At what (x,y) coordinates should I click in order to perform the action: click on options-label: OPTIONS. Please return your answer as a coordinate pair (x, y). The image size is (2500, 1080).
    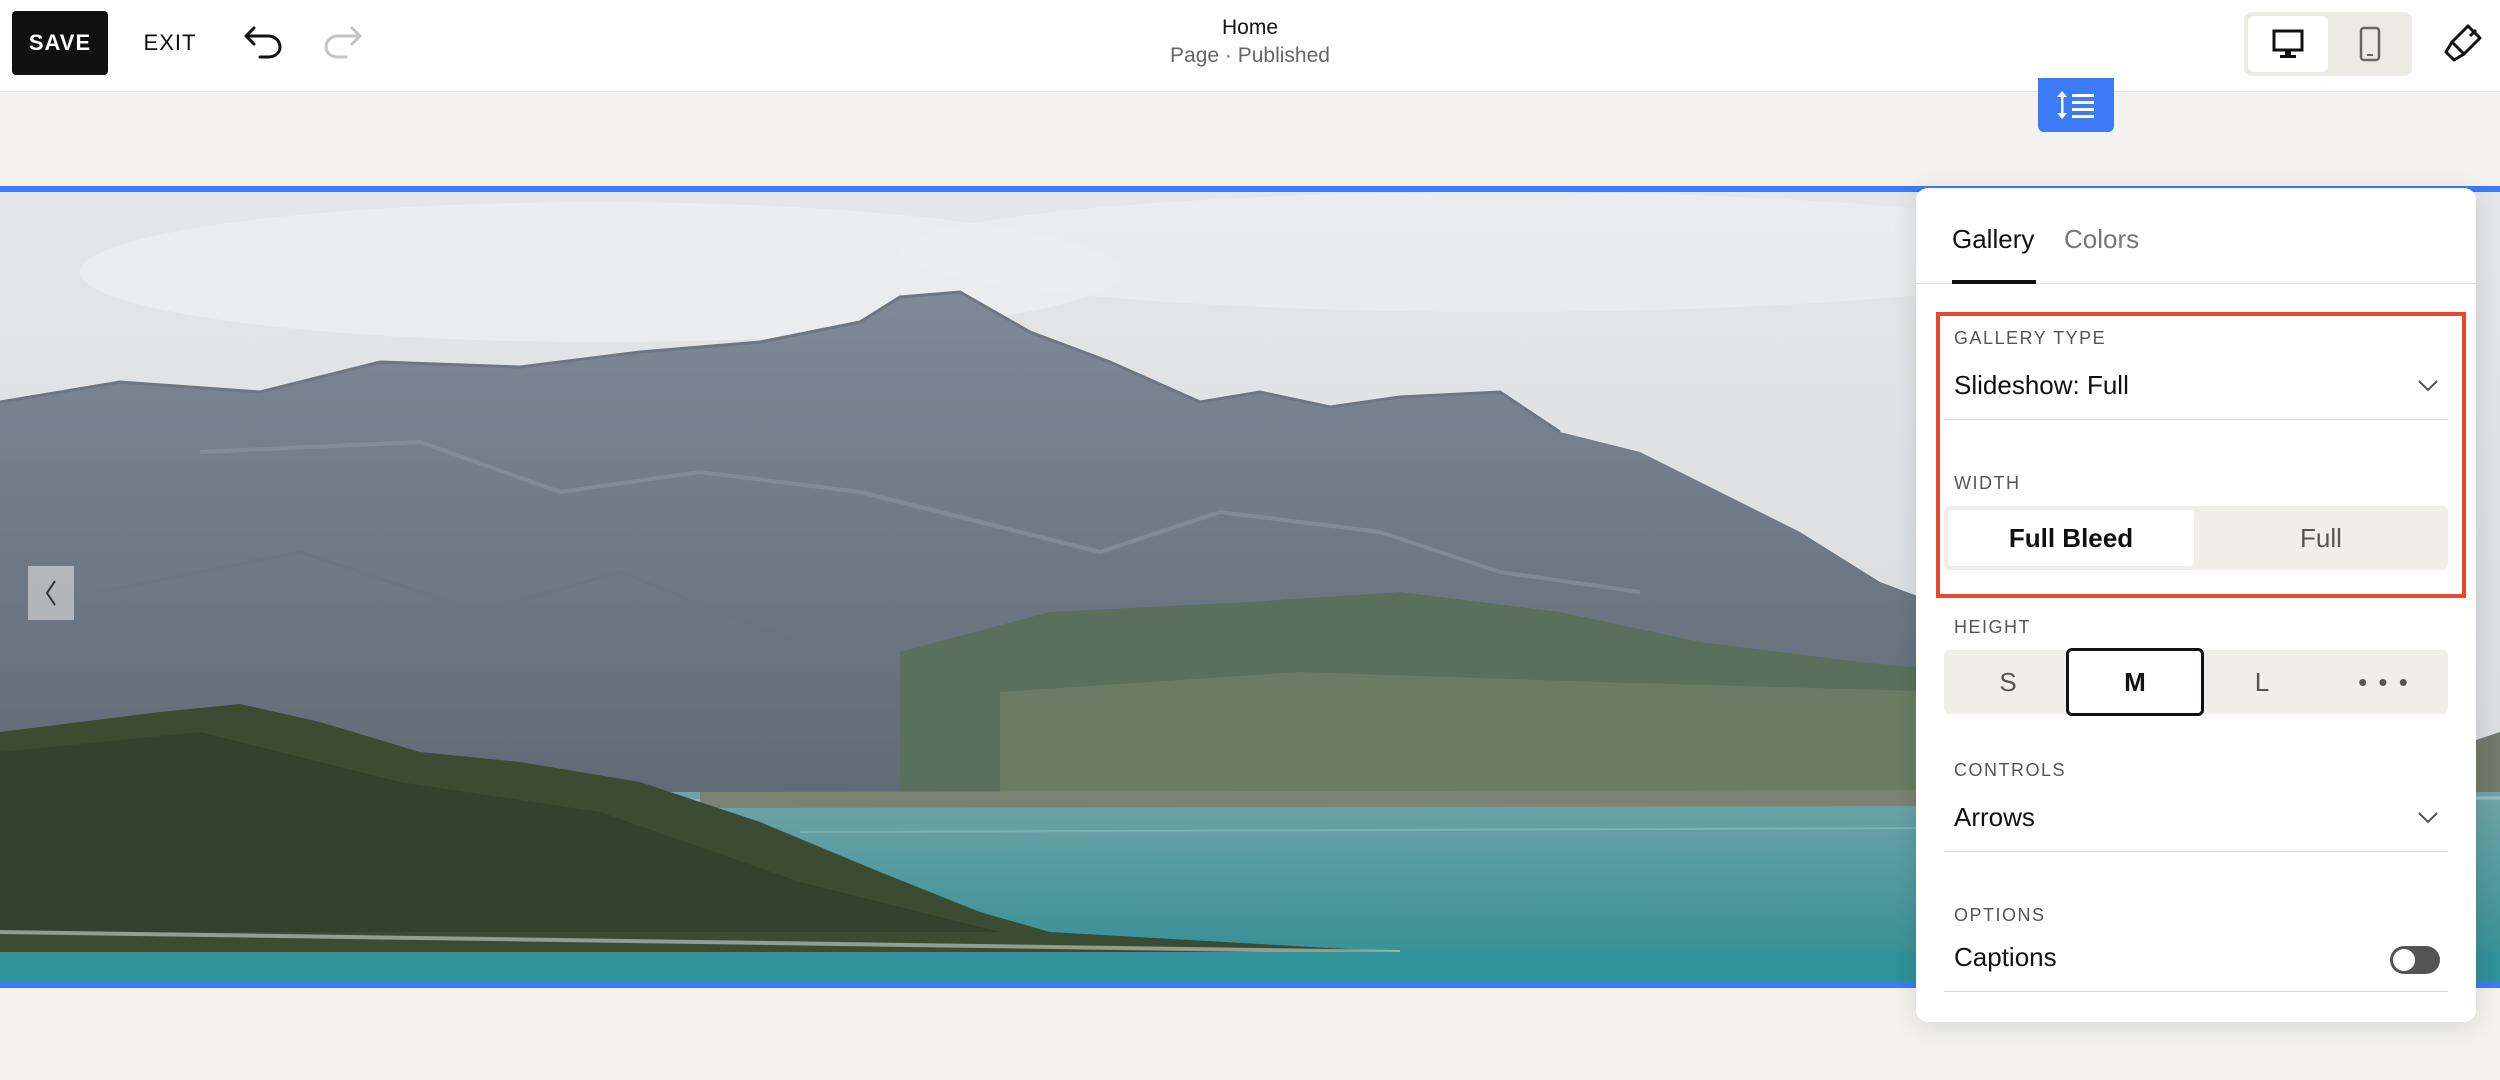
    Looking at the image, I should click on (2000, 915).